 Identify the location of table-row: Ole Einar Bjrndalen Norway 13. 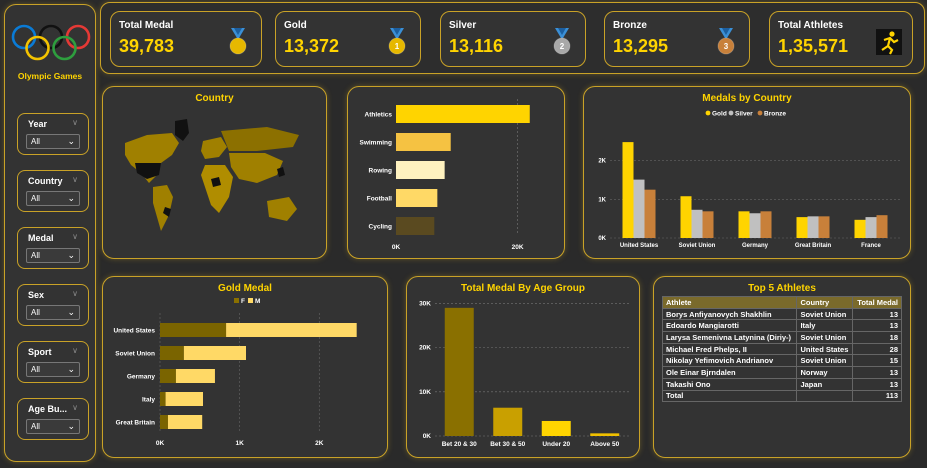
(781, 372).